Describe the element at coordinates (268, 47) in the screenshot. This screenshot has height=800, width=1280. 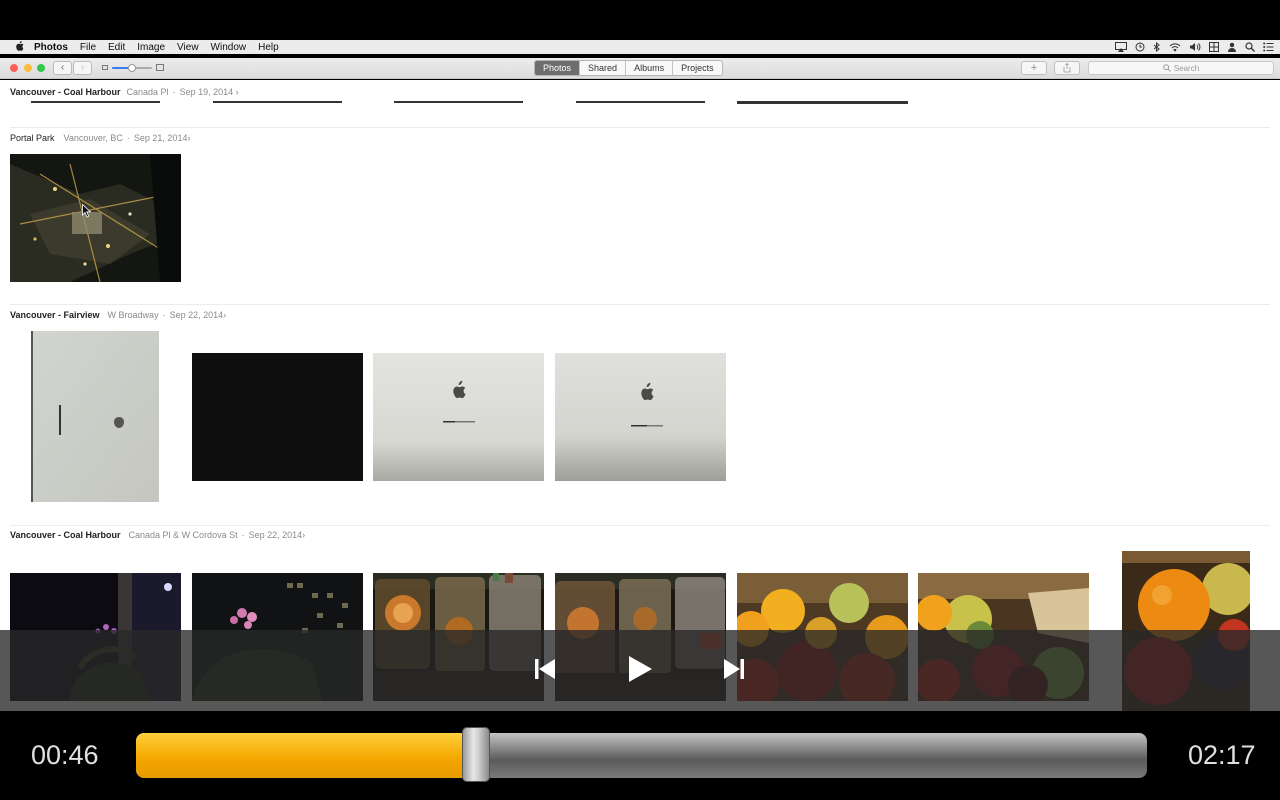
I see `menu-help: Help` at that location.